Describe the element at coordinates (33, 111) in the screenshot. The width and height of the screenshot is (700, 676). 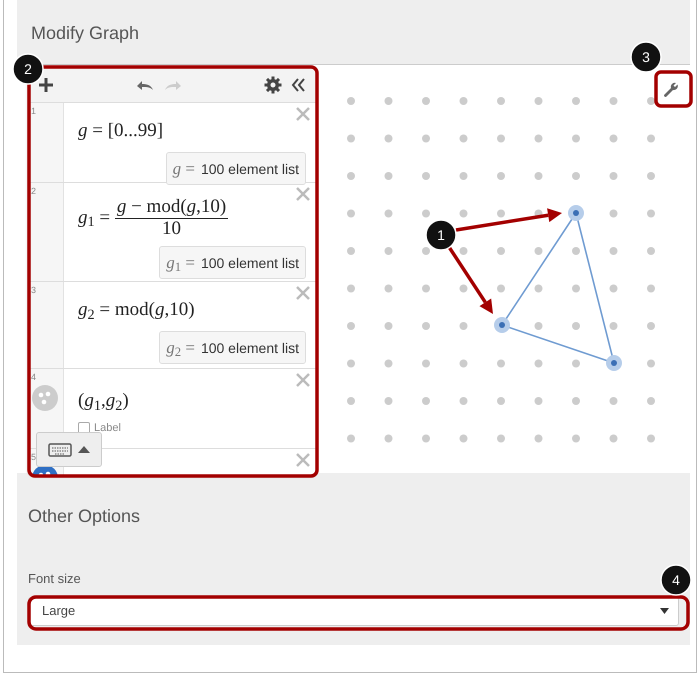
I see `row-number: 1` at that location.